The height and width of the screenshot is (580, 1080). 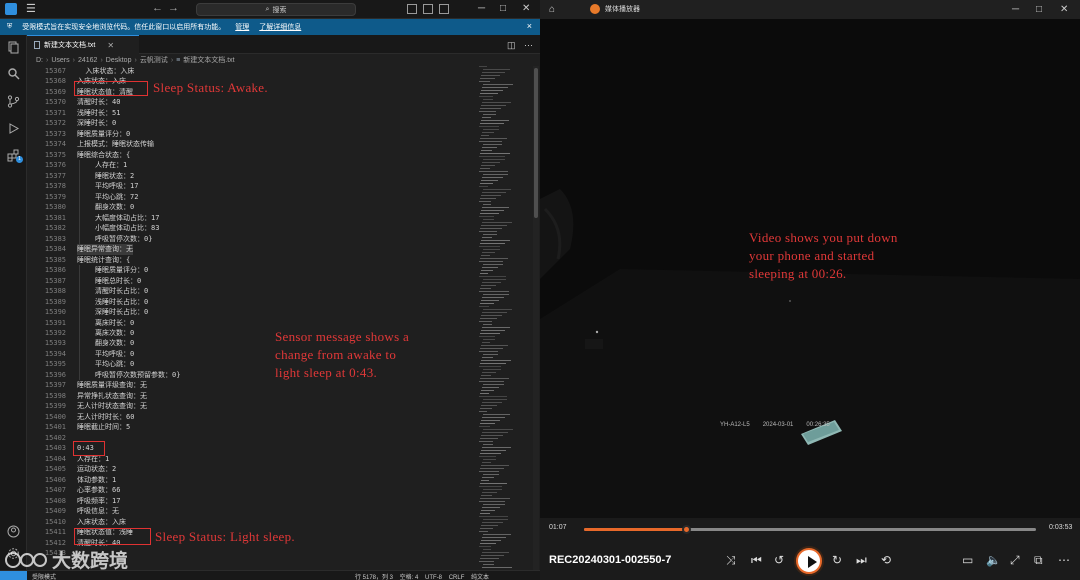 What do you see at coordinates (60, 60) in the screenshot?
I see `breadcrumb-item: Users` at bounding box center [60, 60].